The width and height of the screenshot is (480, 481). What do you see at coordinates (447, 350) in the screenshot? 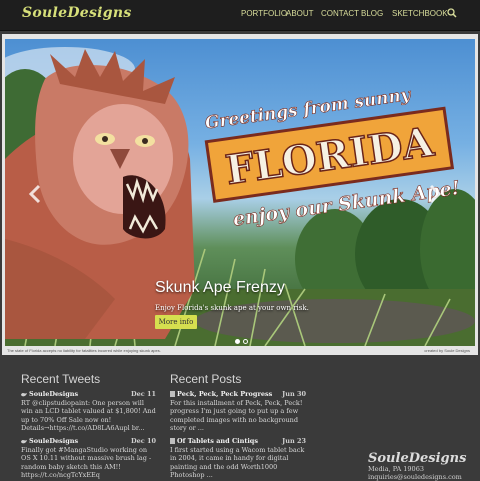
I see `hero-credit: created by Soule Designs` at bounding box center [447, 350].